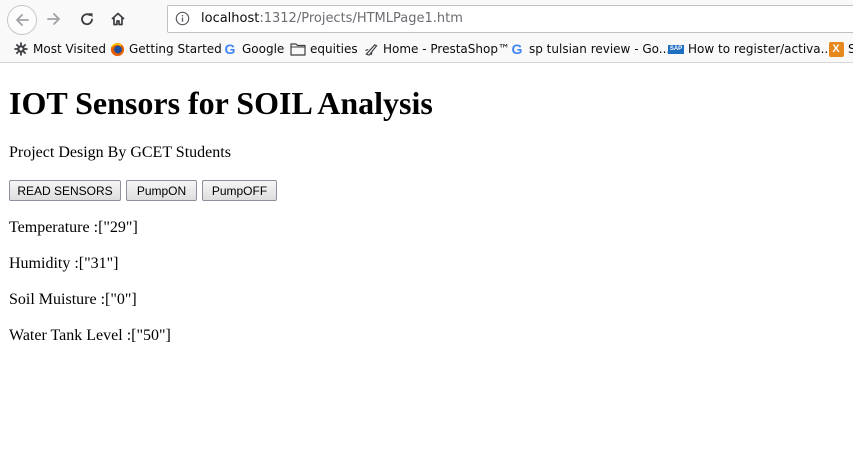  I want to click on page-title: IOT Sensors for SOIL Analysis, so click(221, 103).